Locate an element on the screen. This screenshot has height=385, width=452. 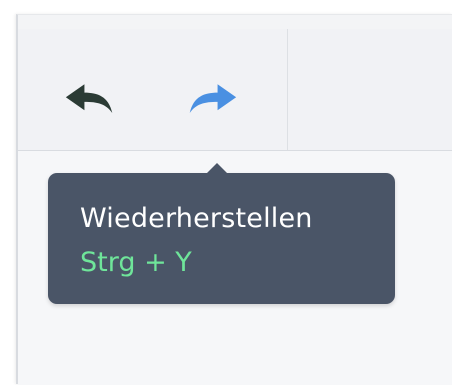
window-top-band is located at coordinates (235, 22).